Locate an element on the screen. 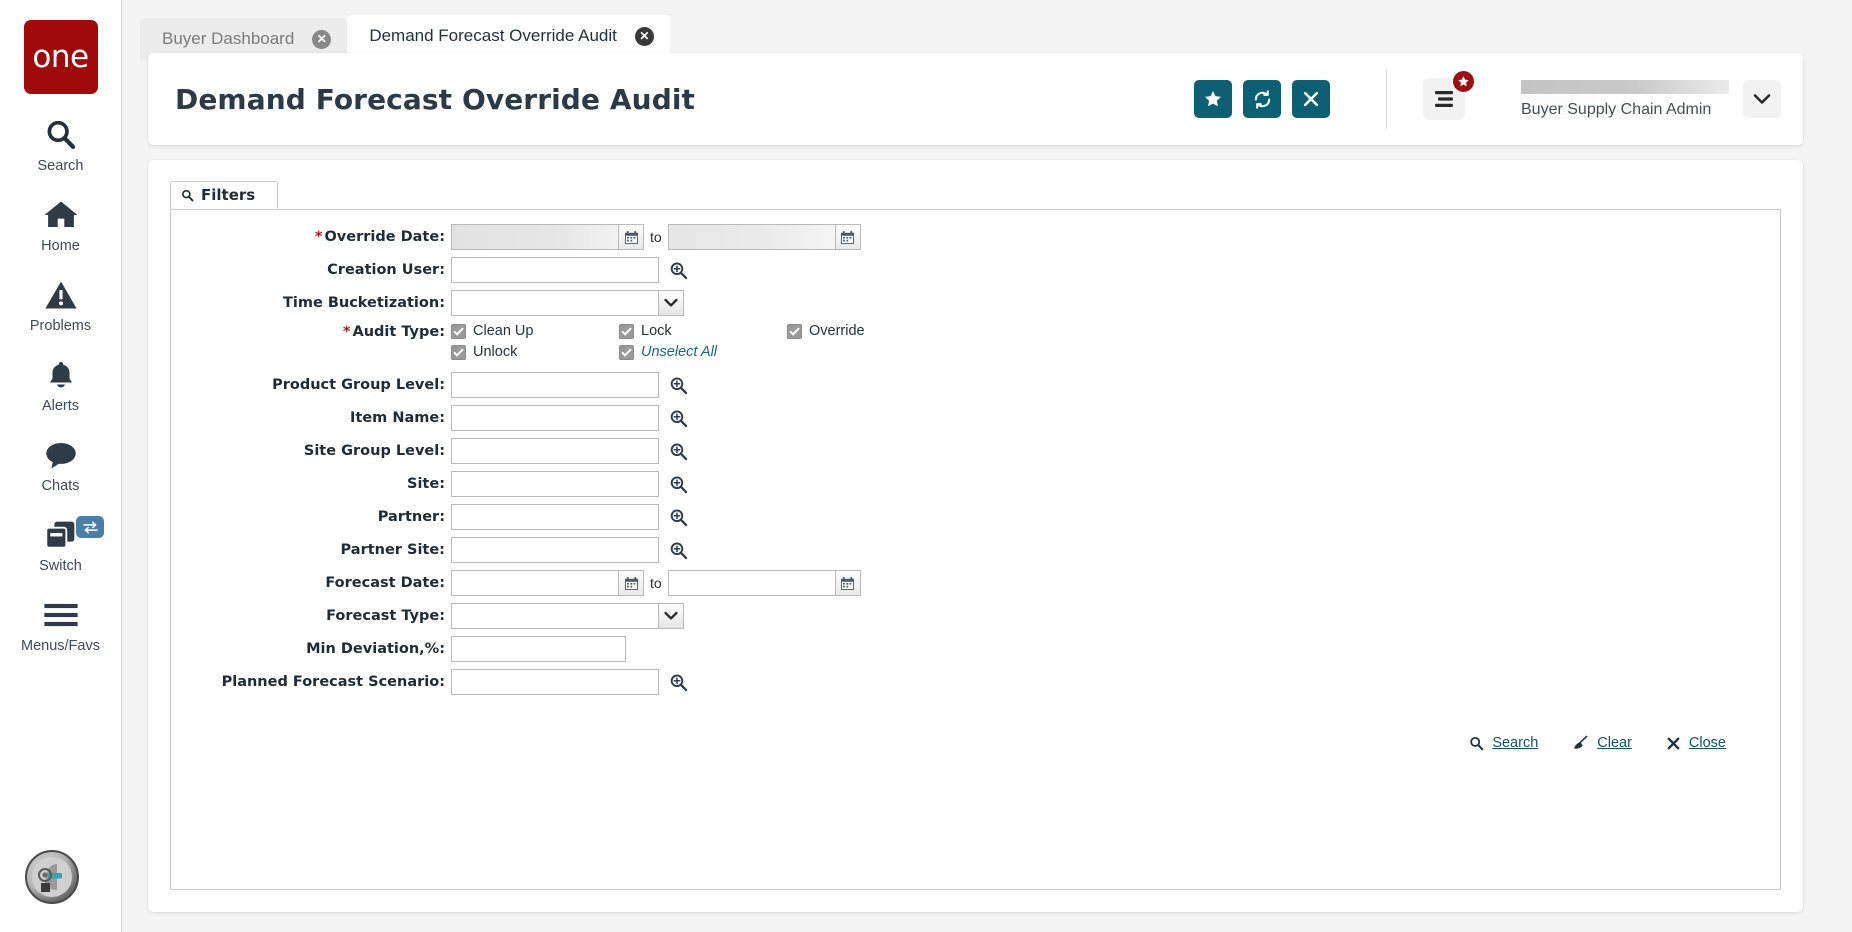  label-min-deviation: Min Deviation,%: is located at coordinates (375, 649).